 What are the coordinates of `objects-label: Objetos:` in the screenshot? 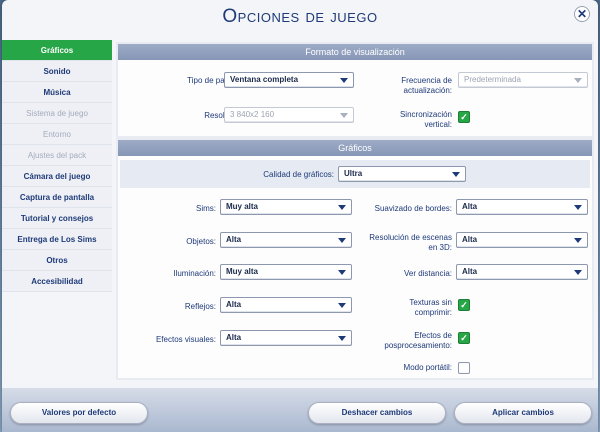 It's located at (201, 241).